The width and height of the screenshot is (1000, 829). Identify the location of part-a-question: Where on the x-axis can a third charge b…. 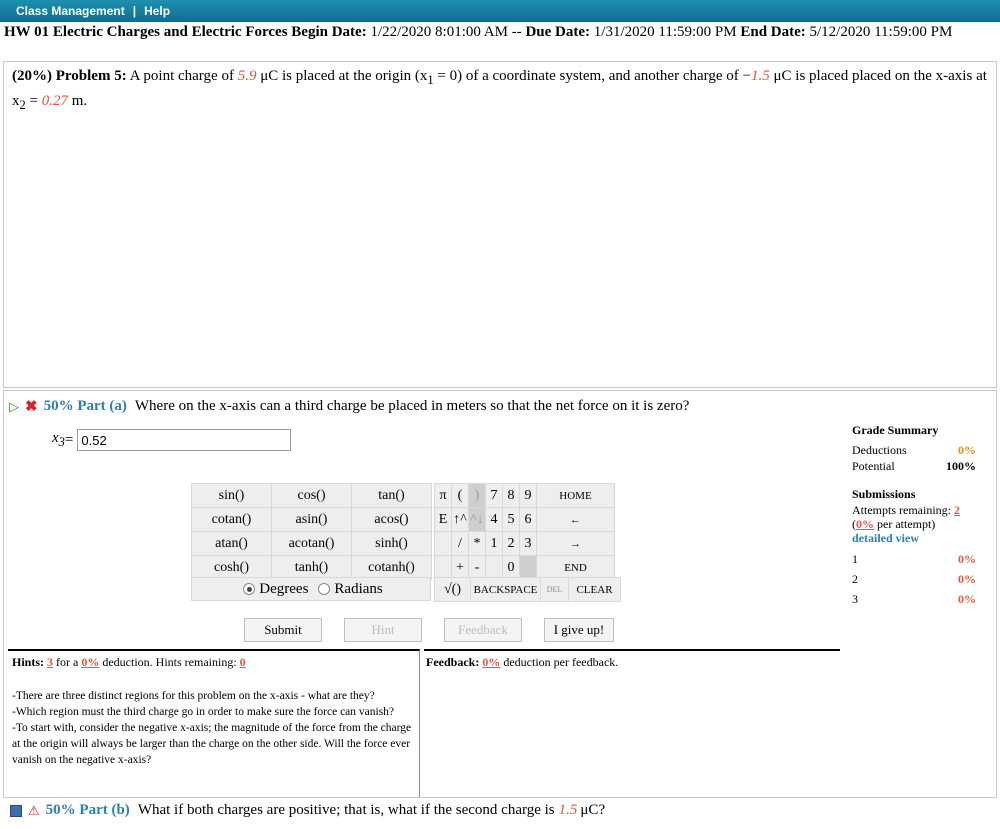
(412, 406).